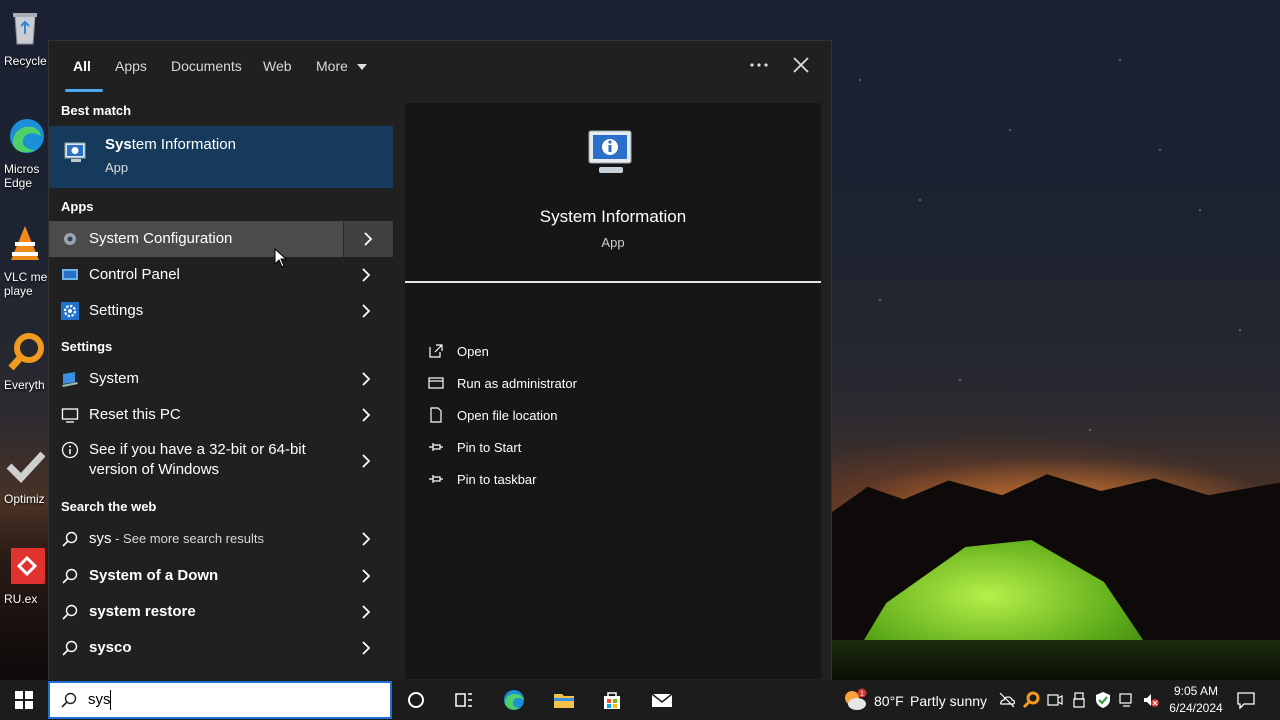 The width and height of the screenshot is (1280, 720). Describe the element at coordinates (25, 153) in the screenshot. I see `desktop-icon-edge: Micros Edge` at that location.